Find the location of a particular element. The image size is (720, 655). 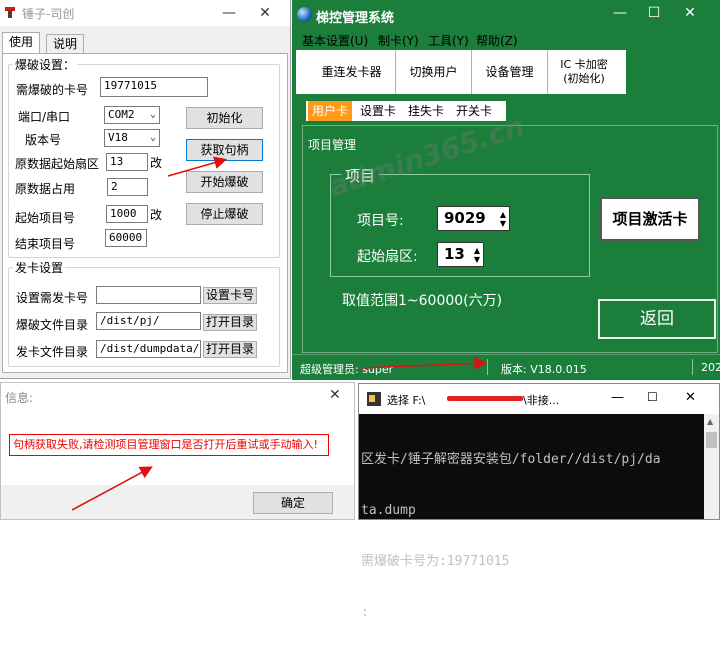

menu-basic-settings: 基本设置(U) is located at coordinates (335, 40).